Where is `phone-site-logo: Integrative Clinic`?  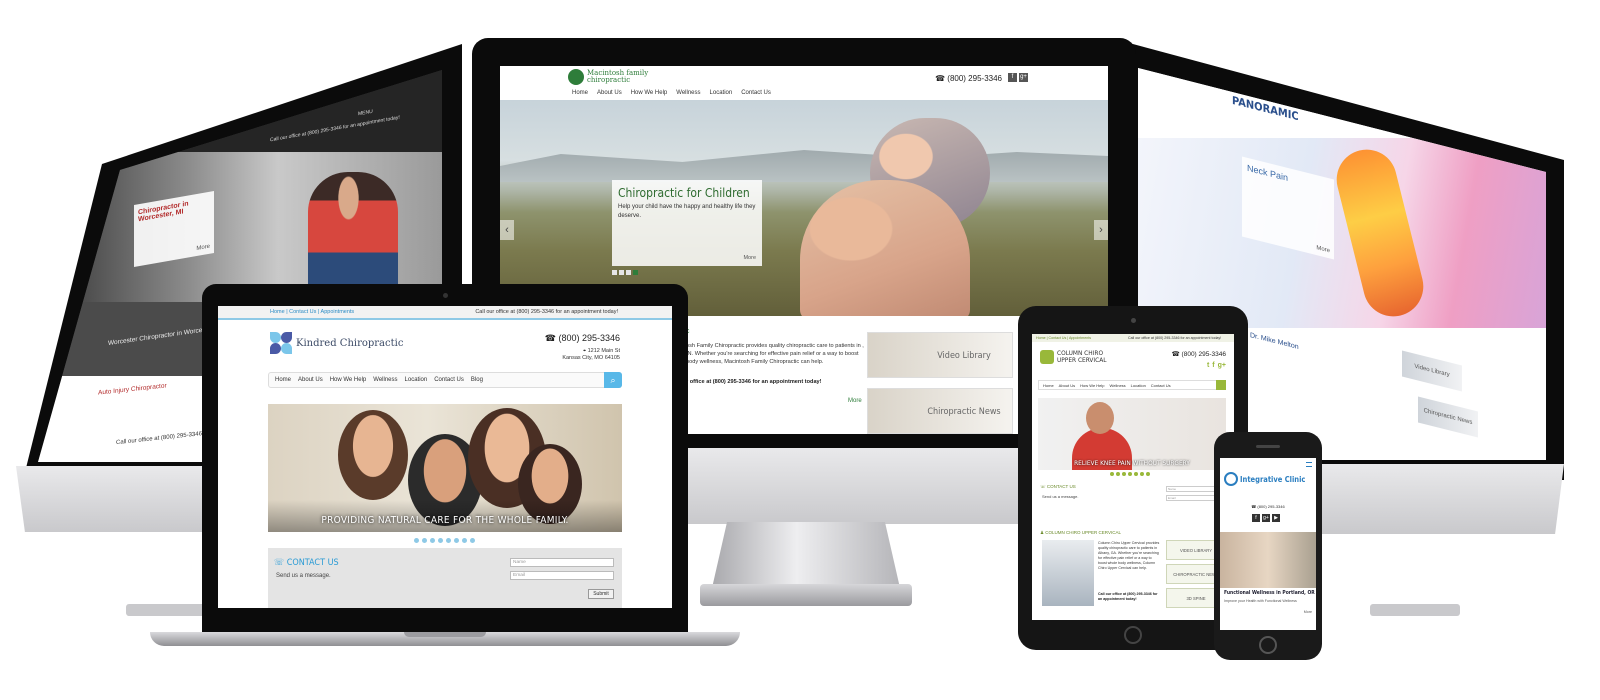 phone-site-logo: Integrative Clinic is located at coordinates (1264, 479).